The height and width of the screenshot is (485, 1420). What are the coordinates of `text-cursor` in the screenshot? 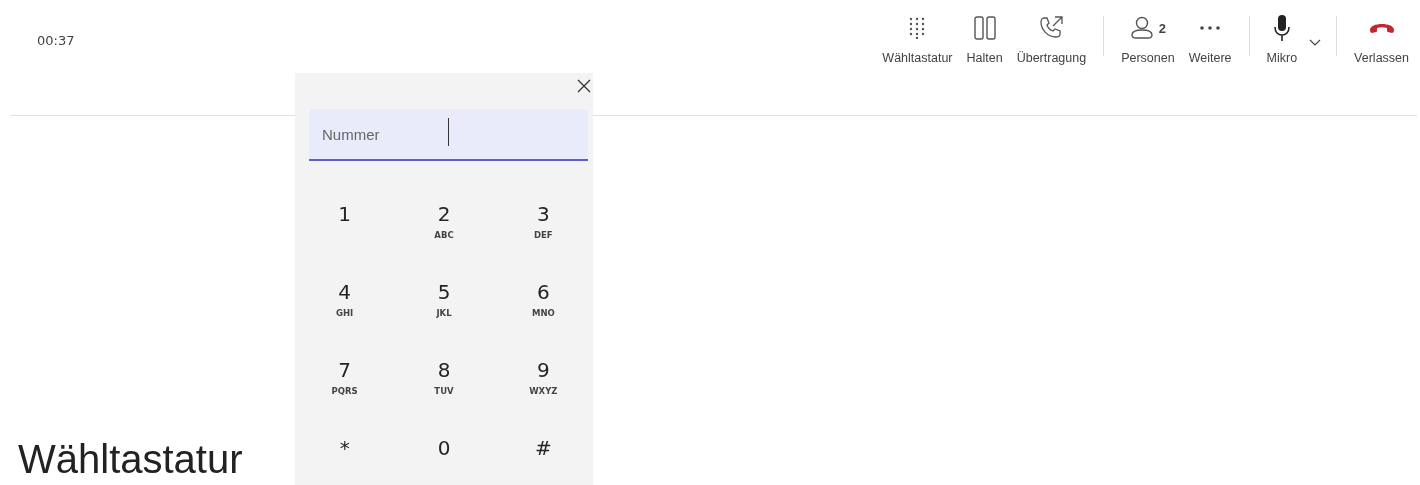 It's located at (448, 132).